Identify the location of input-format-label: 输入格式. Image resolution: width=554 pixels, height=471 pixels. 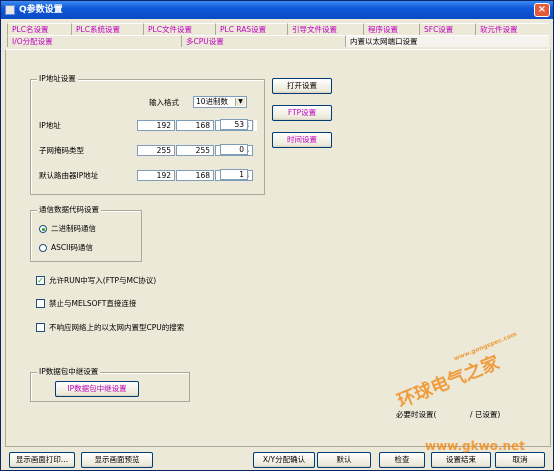
(164, 102).